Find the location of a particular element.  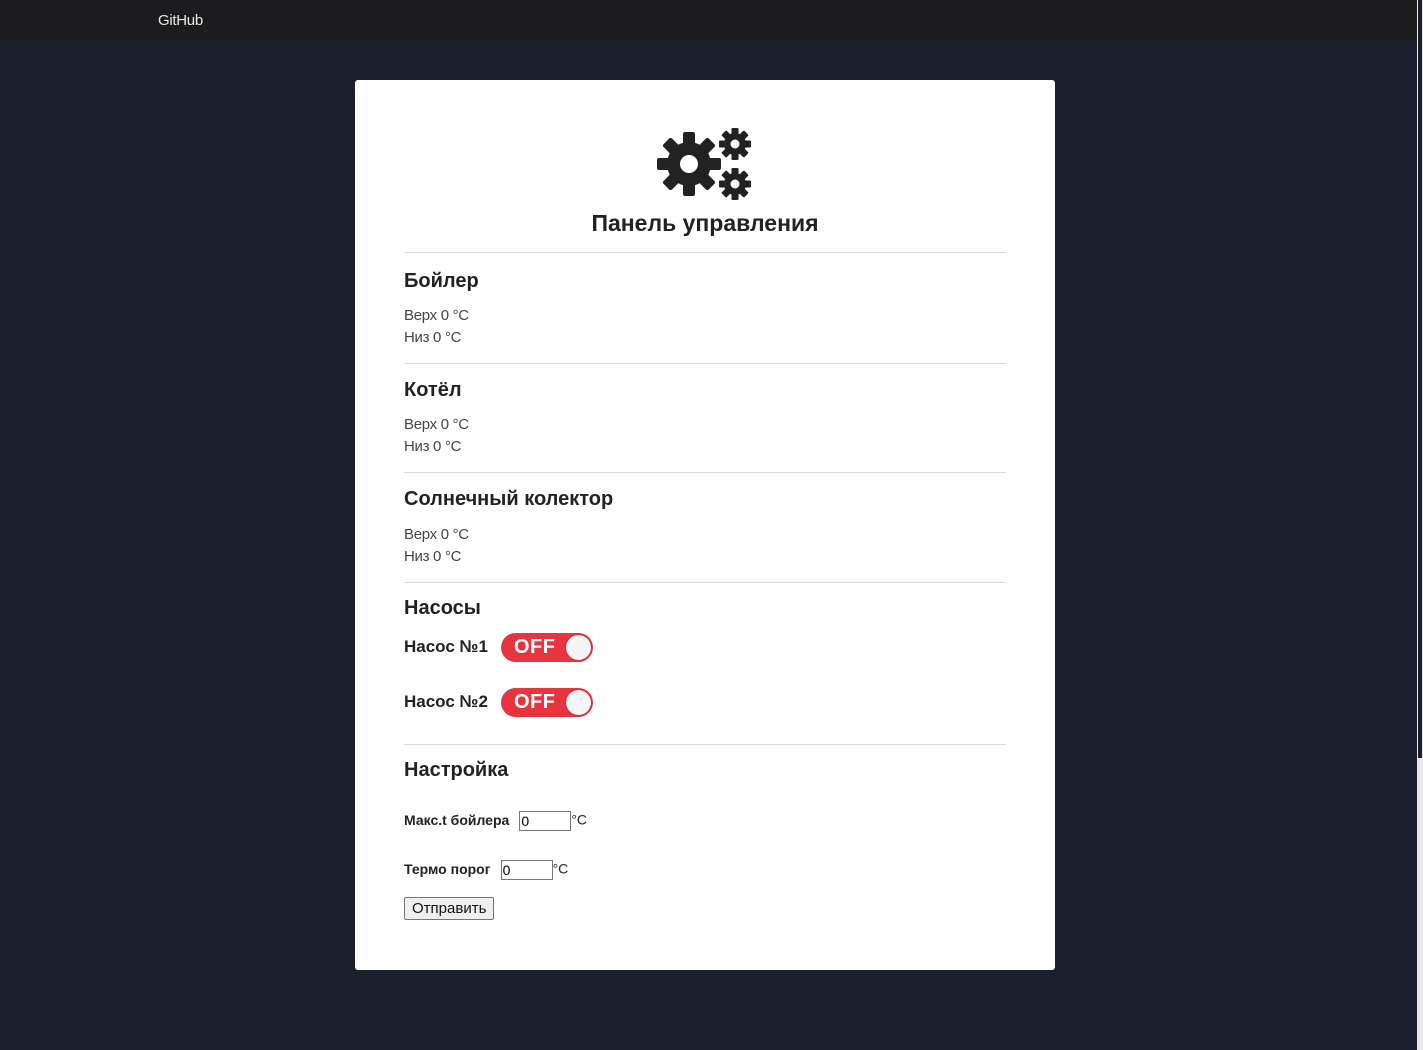

max-boiler-input is located at coordinates (545, 821).